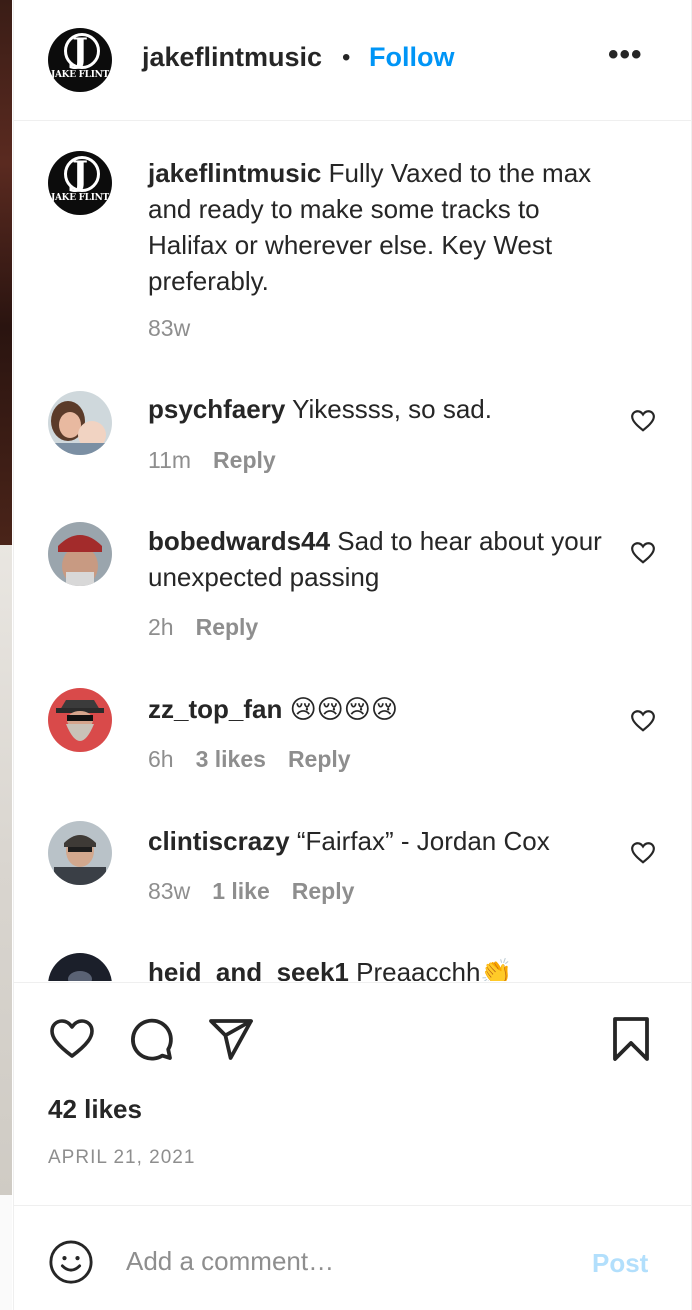  What do you see at coordinates (72, 1039) in the screenshot?
I see `like-icon` at bounding box center [72, 1039].